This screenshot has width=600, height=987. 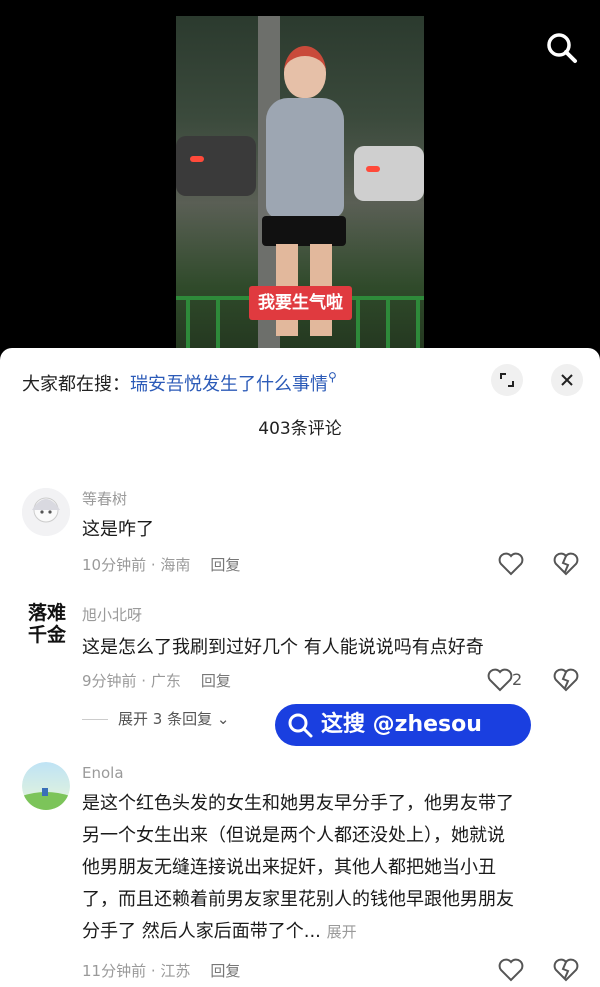 I want to click on expand-replies-button: 展开 3 条回复 ⌄, so click(x=155, y=718).